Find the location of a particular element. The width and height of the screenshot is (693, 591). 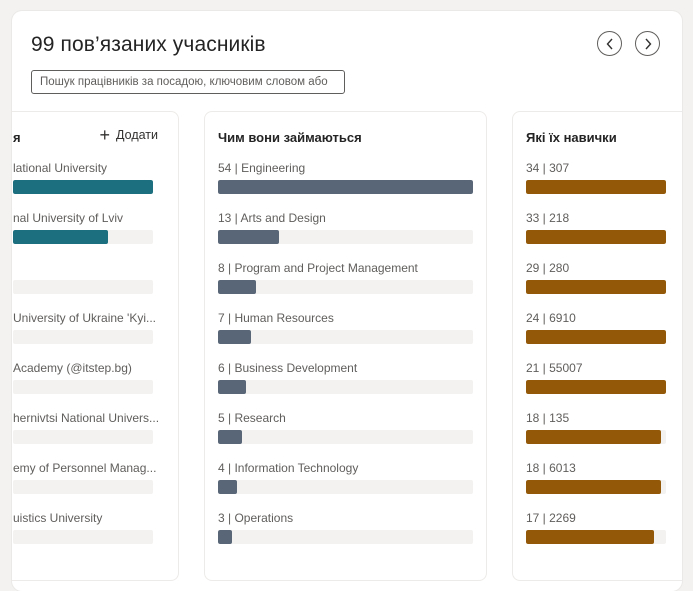

item-label: 34 | 307 is located at coordinates (548, 168).